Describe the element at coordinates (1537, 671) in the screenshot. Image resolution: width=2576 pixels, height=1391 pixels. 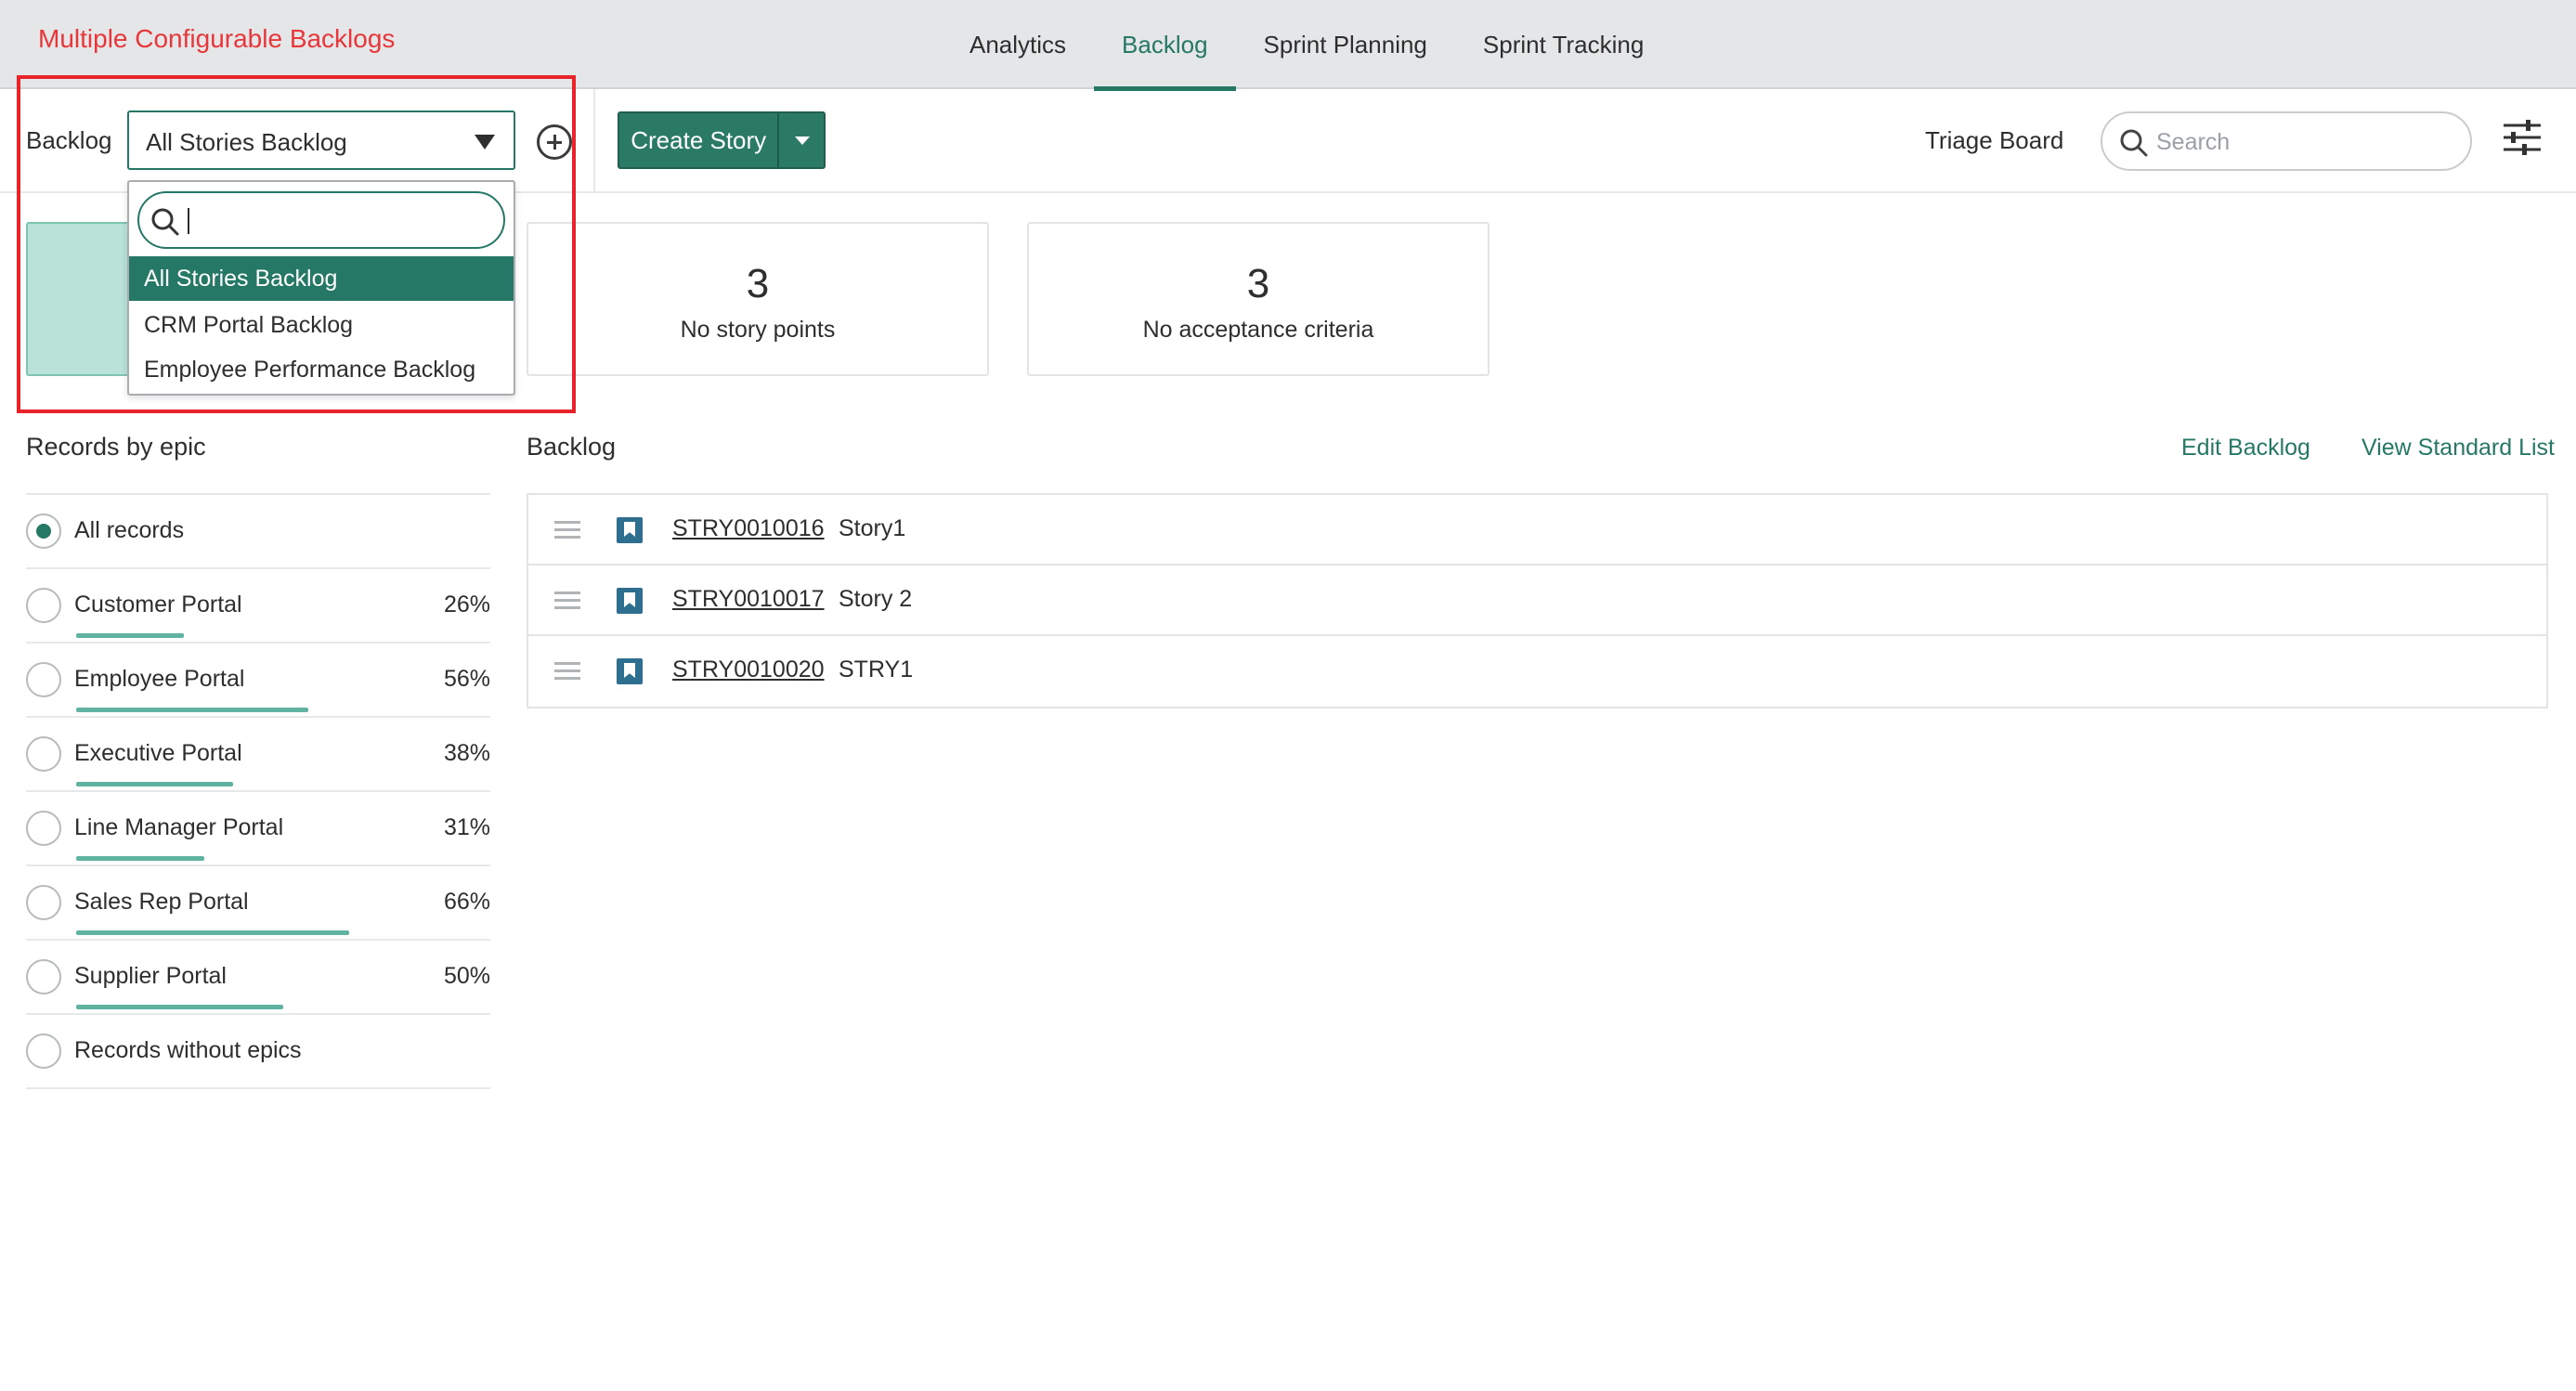
I see `table-row: STRY0010020 STRY1` at that location.